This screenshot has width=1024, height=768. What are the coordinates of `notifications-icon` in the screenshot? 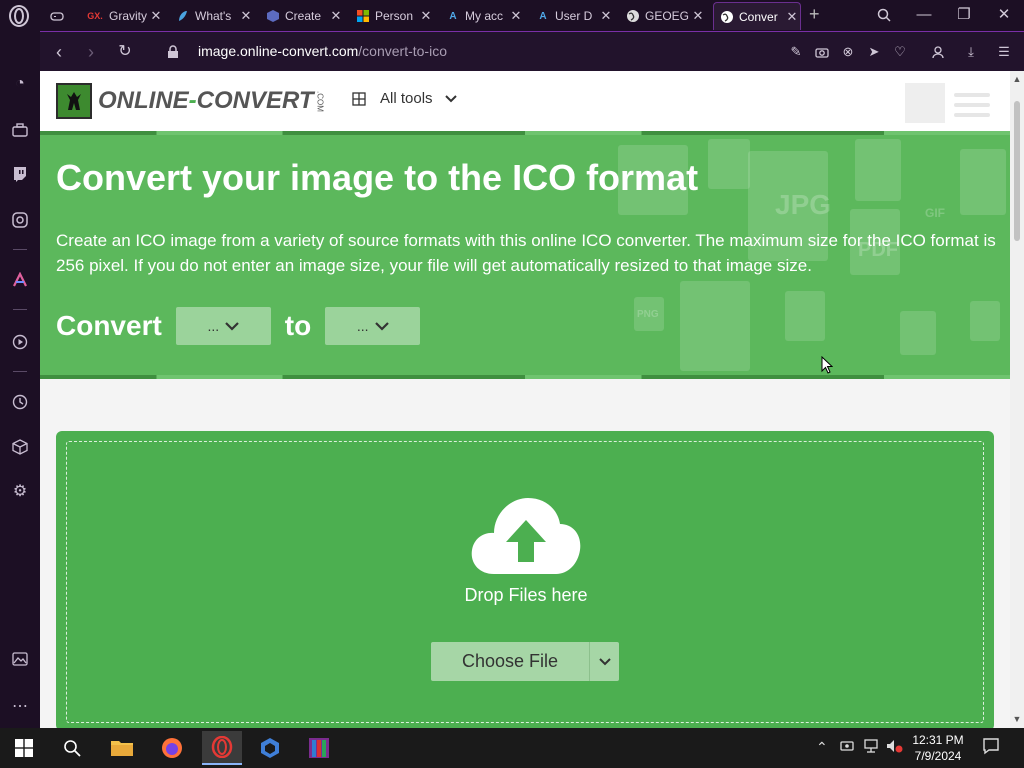 It's located at (991, 747).